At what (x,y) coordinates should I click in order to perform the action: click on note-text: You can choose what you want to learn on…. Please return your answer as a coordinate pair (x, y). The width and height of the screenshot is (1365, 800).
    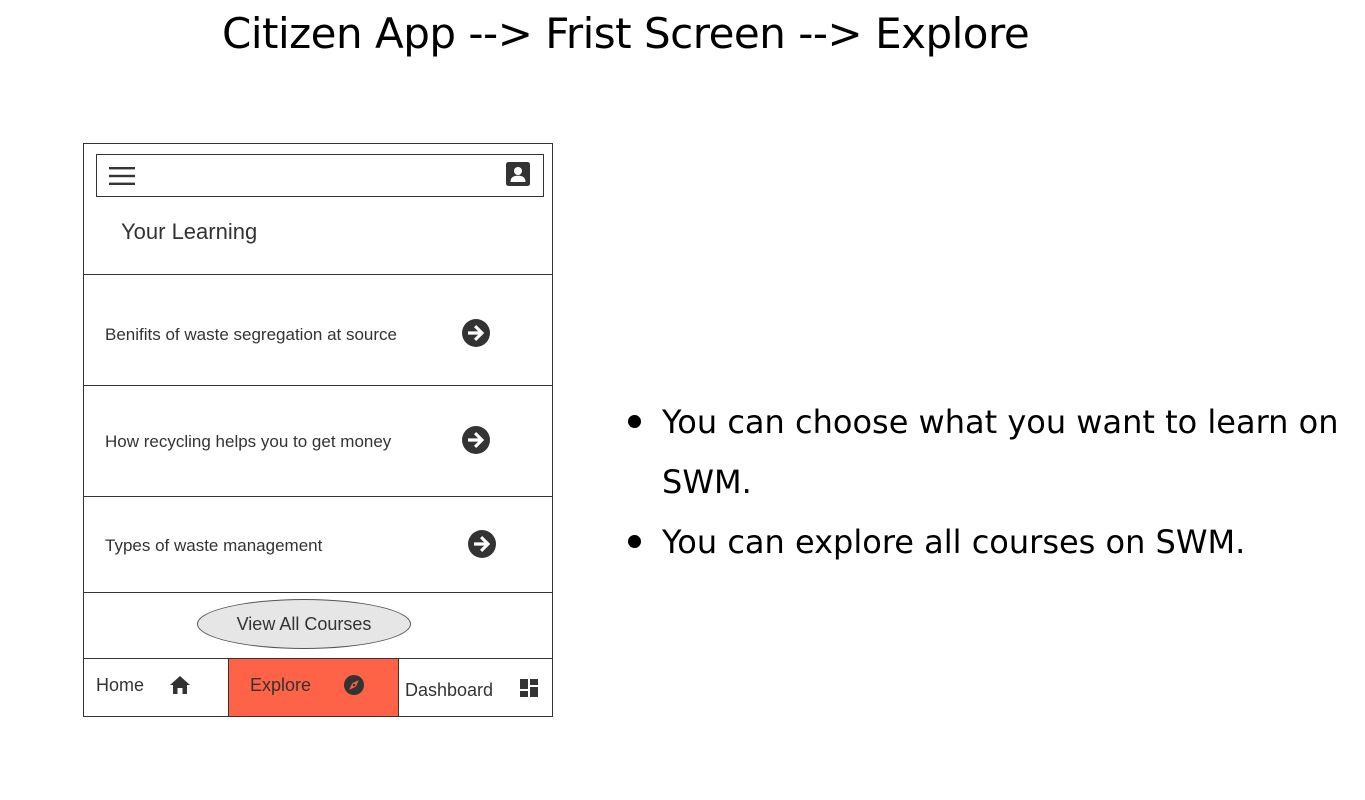
    Looking at the image, I should click on (1000, 452).